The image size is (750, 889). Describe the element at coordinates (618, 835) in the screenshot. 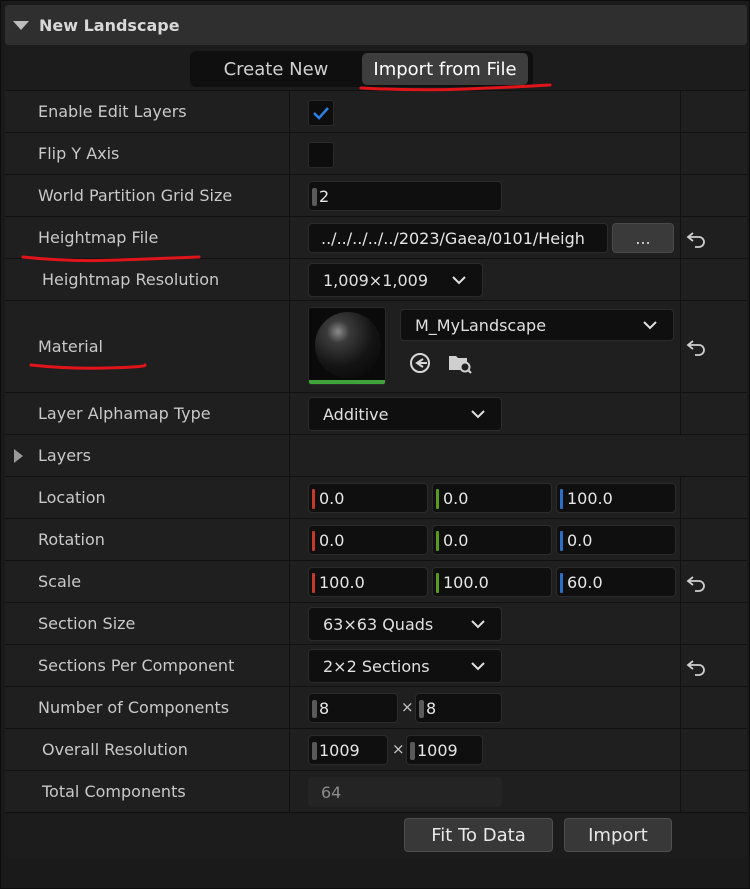

I see `import-button: Import` at that location.